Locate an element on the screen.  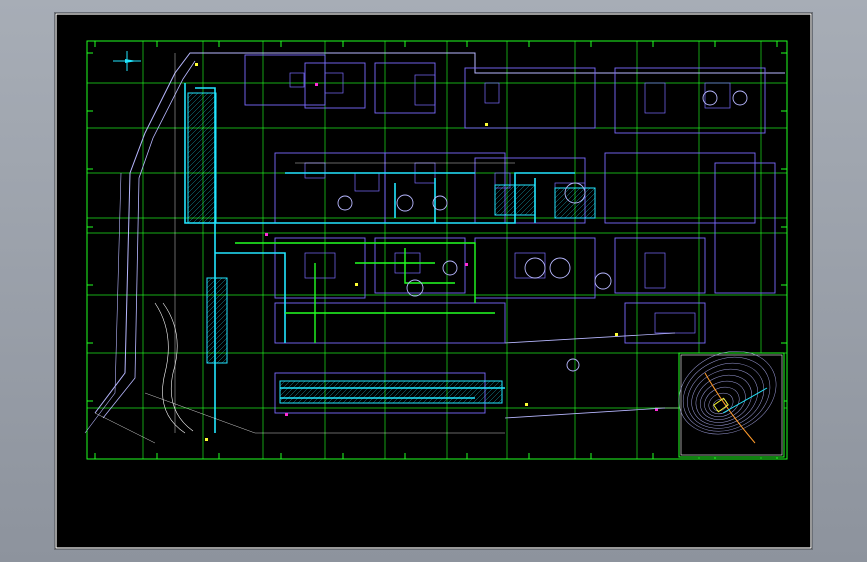
inset-location-map is located at coordinates (731, 404).